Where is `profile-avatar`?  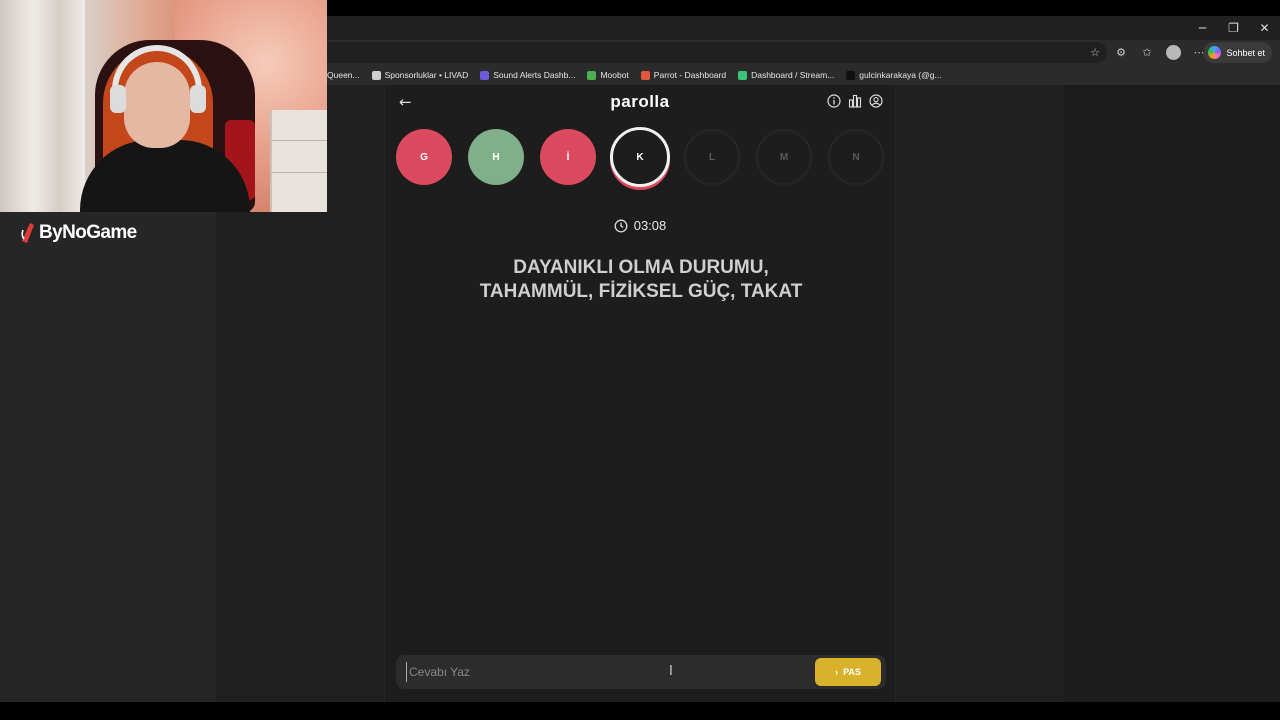
profile-avatar is located at coordinates (1173, 52).